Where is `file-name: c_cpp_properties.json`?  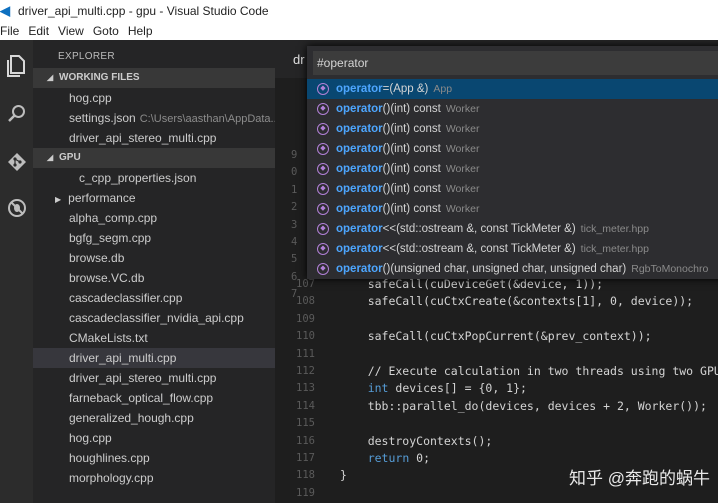 file-name: c_cpp_properties.json is located at coordinates (138, 178).